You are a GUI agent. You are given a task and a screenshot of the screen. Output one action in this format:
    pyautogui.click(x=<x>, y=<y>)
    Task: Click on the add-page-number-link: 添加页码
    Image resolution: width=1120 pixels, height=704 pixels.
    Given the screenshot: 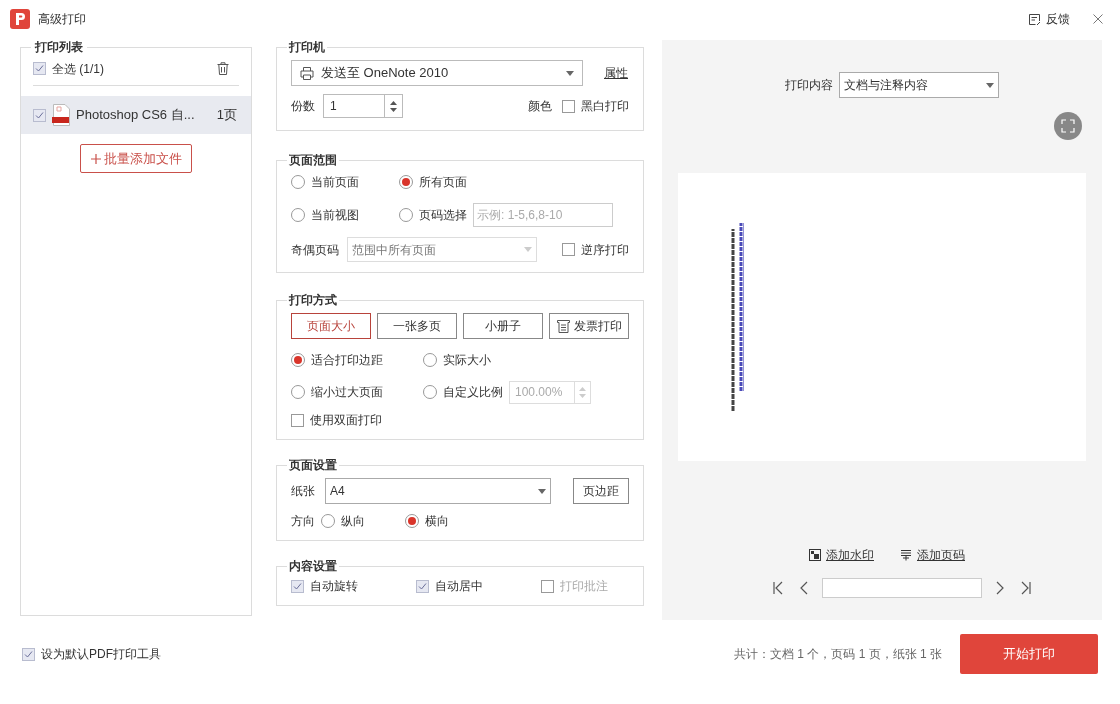 What is the action you would take?
    pyautogui.click(x=932, y=555)
    